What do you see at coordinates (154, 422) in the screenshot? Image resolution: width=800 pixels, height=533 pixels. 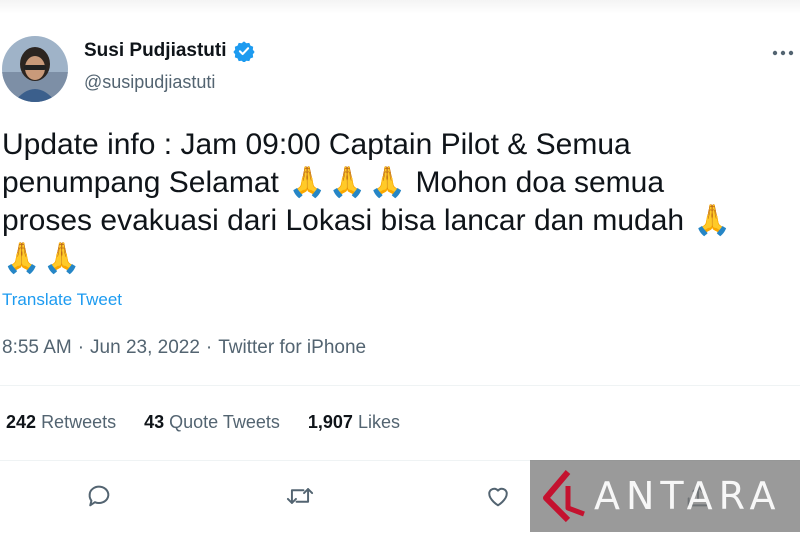 I see `quote-tweets-count: 43` at bounding box center [154, 422].